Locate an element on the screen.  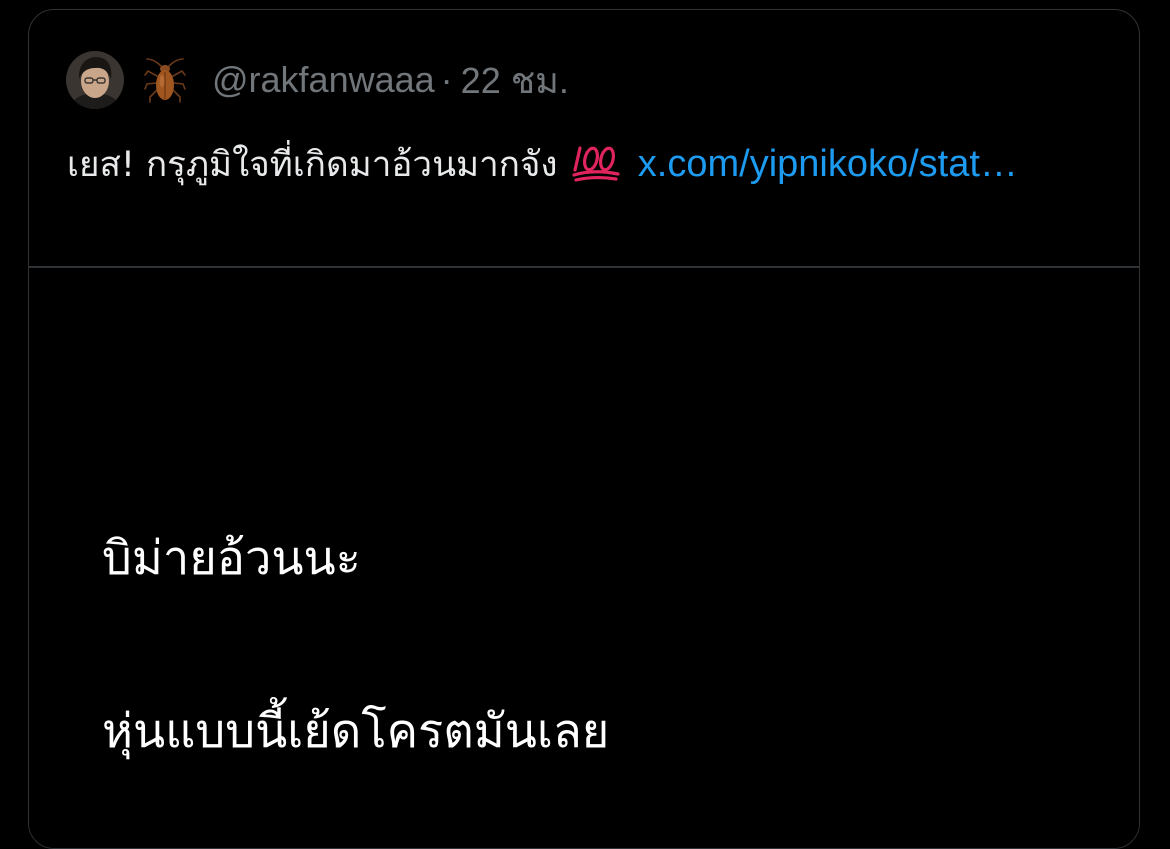
author-handle: @rakfanwaaa is located at coordinates (323, 80).